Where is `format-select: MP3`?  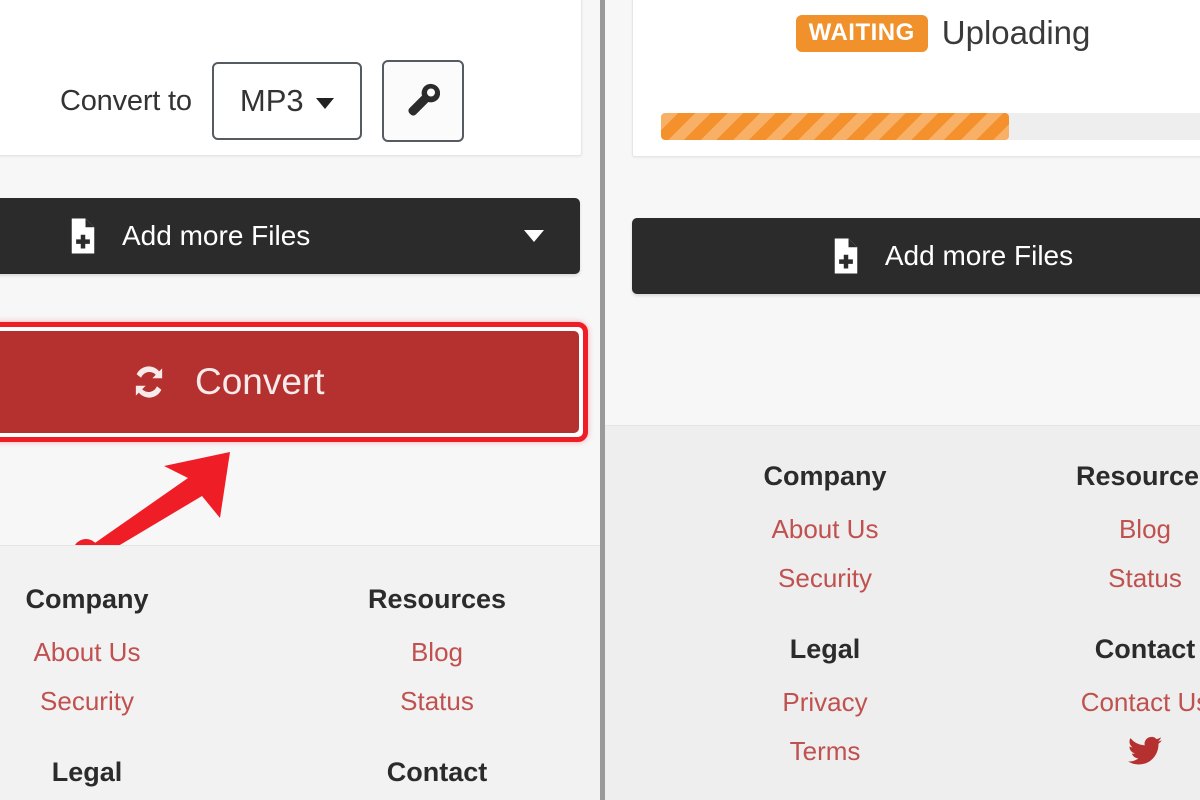 format-select: MP3 is located at coordinates (286, 101).